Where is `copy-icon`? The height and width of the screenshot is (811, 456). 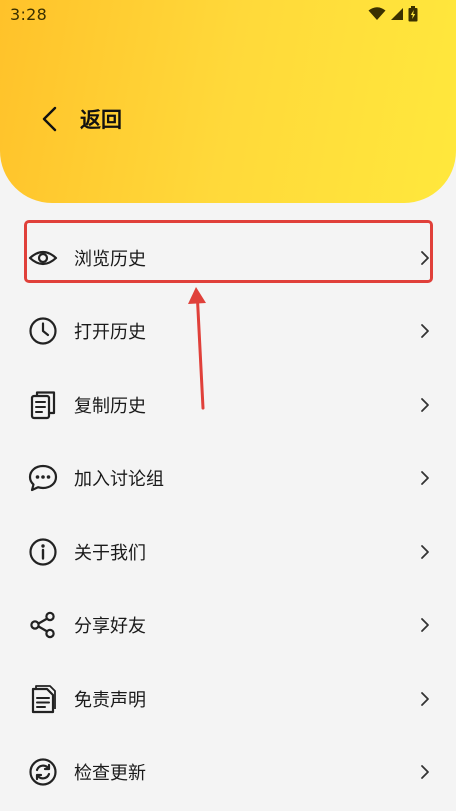
copy-icon is located at coordinates (43, 405).